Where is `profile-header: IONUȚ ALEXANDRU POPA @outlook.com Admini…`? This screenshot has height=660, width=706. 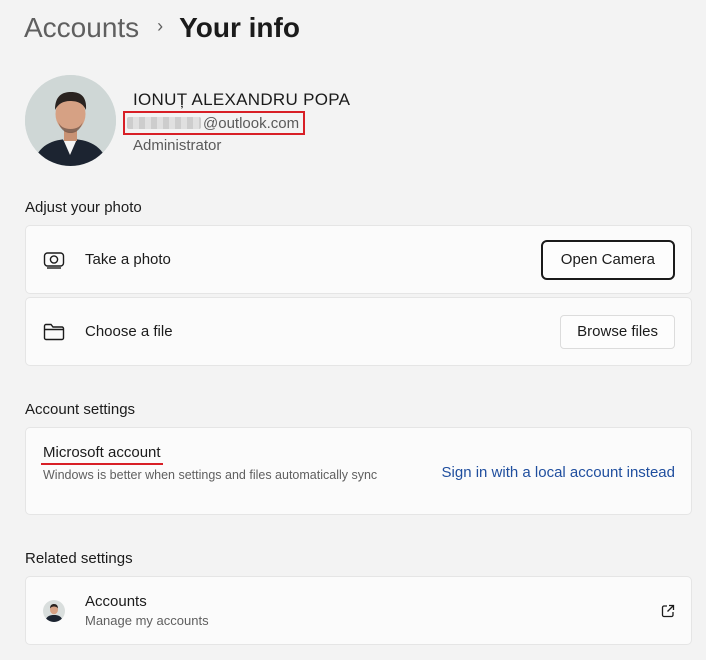
profile-header: IONUȚ ALEXANDRU POPA @outlook.com Admini… is located at coordinates (187, 120).